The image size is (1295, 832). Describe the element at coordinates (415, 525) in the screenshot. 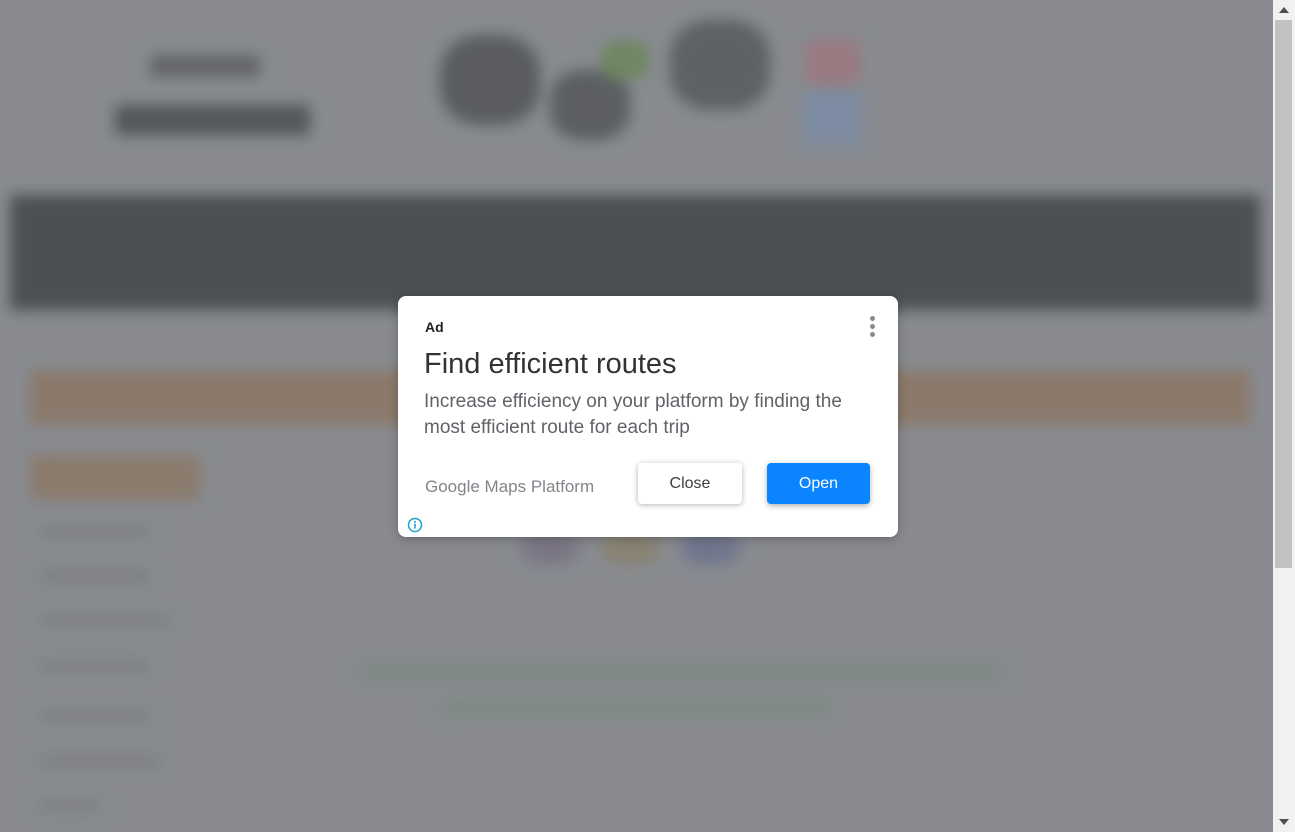

I see `info-icon` at that location.